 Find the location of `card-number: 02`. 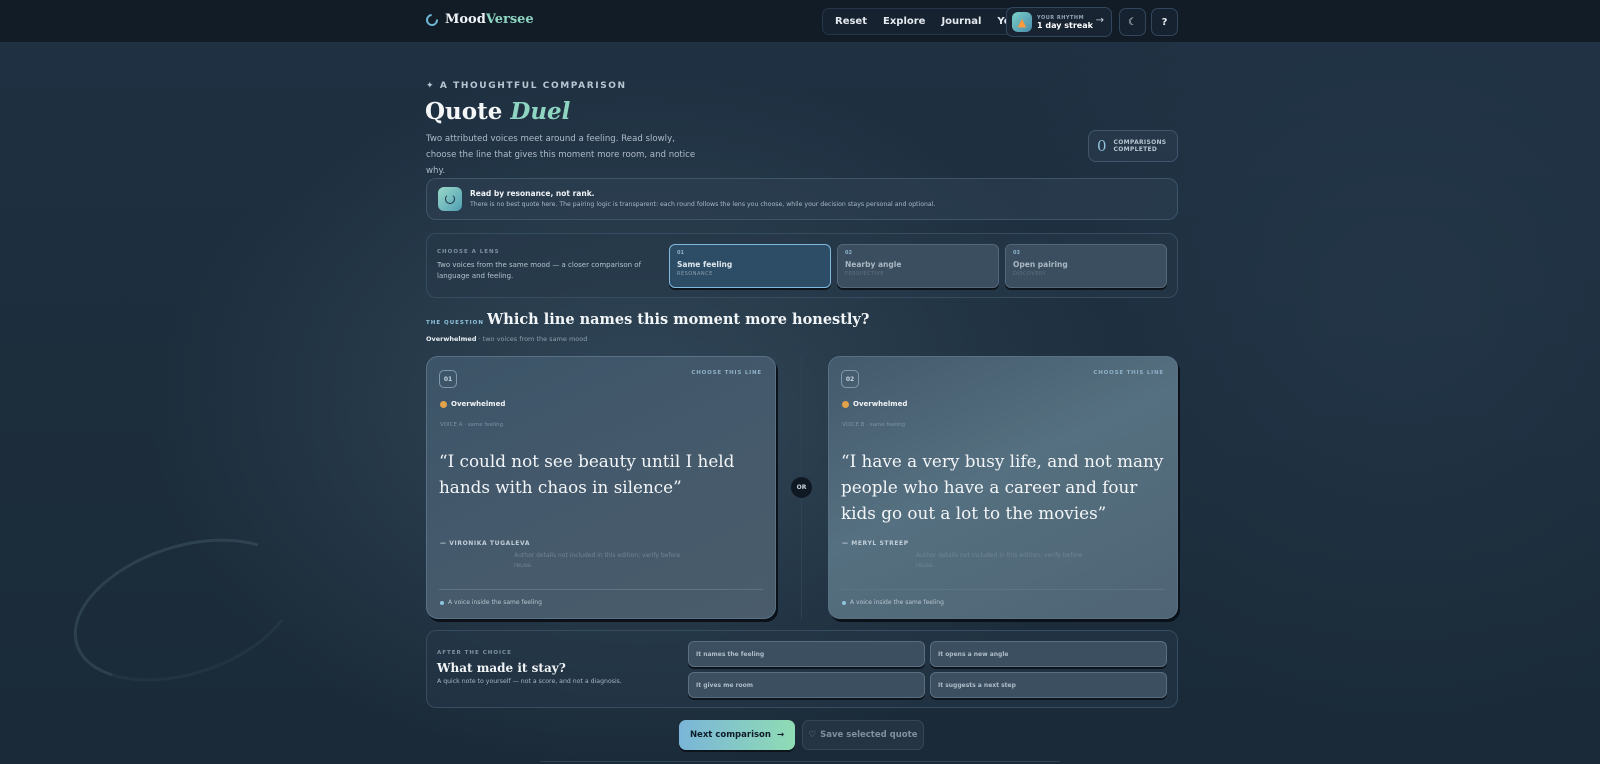

card-number: 02 is located at coordinates (850, 379).